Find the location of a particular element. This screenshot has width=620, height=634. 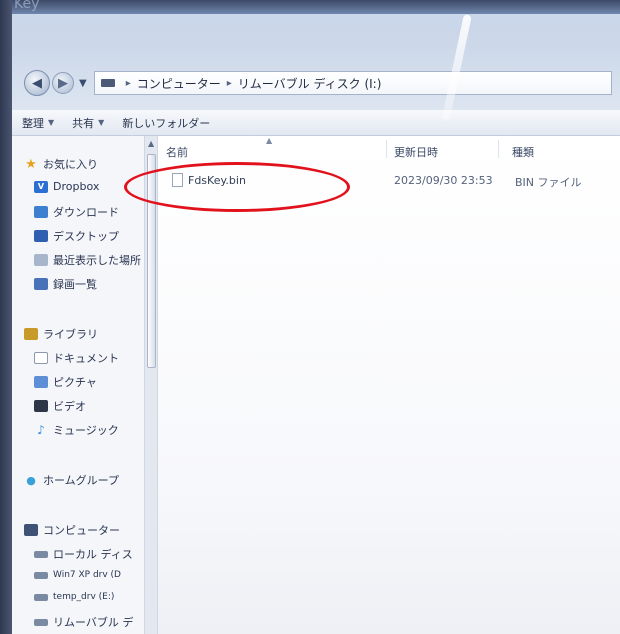

nav-item-downloads: ダウンロード is located at coordinates (76, 212).